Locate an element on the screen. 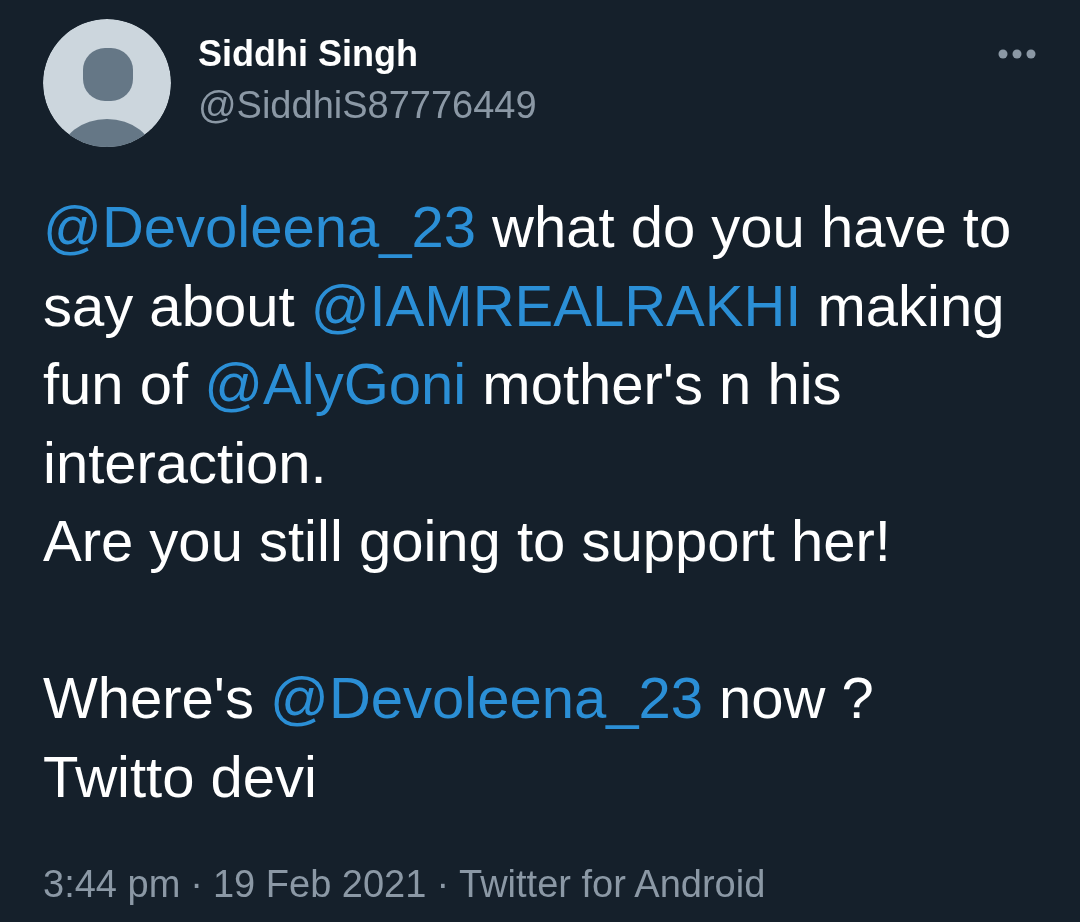 Image resolution: width=1080 pixels, height=922 pixels. tweet-date: 19 Feb 2021 is located at coordinates (319, 884).